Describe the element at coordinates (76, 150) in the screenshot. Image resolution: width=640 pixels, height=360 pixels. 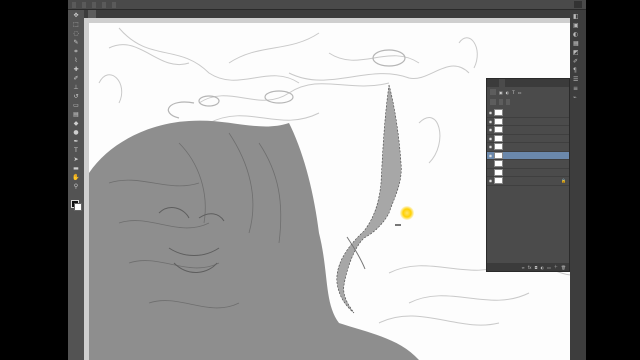
I see `type-tool-icon: T` at that location.